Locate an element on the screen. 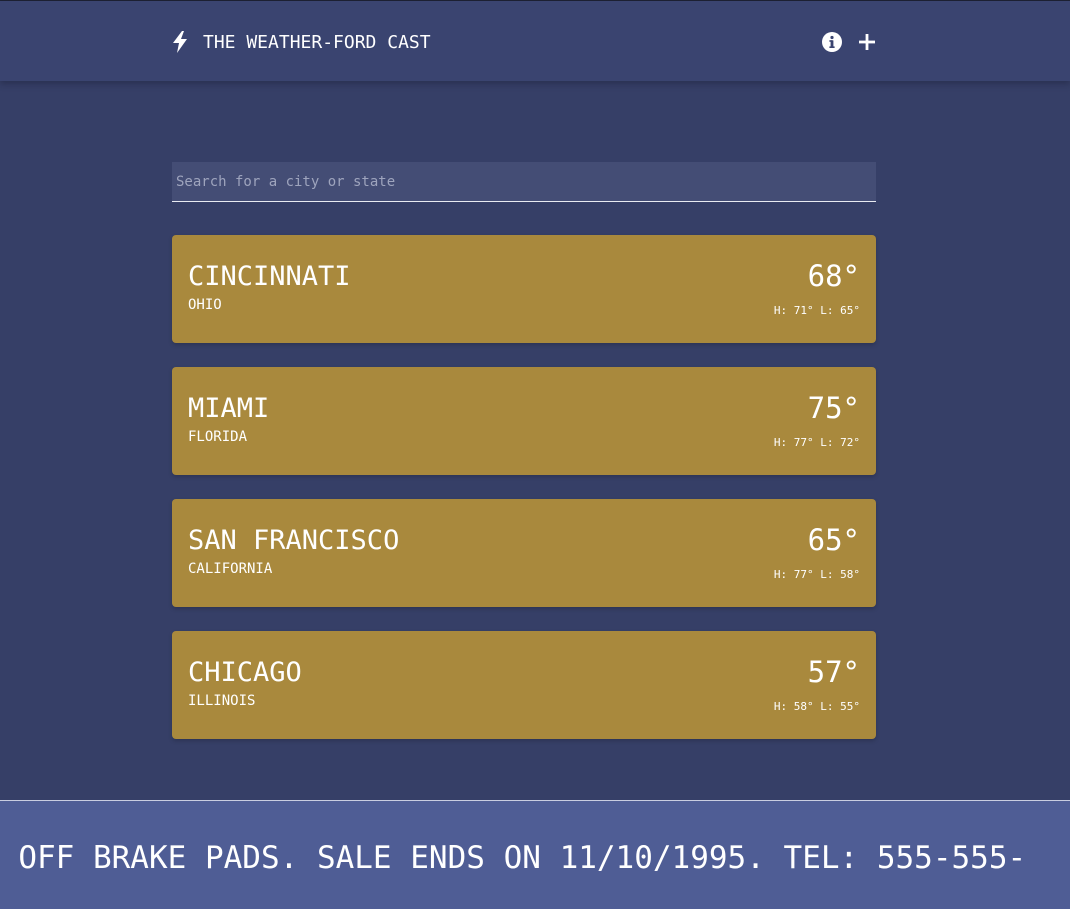 The height and width of the screenshot is (909, 1070). lightning-bolt-icon is located at coordinates (180, 42).